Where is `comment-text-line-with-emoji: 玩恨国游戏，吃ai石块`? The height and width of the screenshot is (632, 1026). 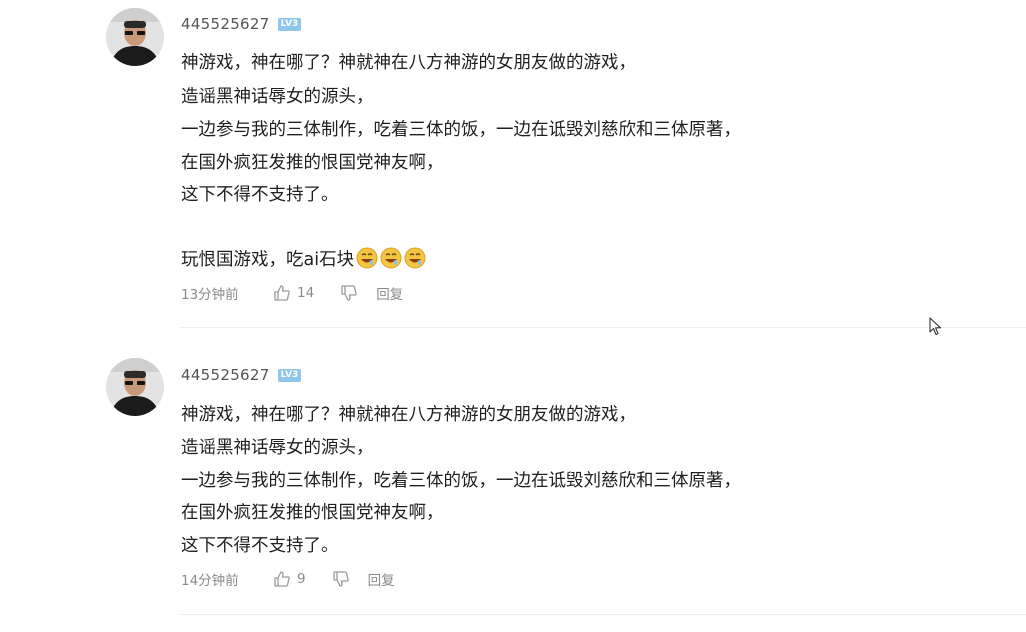
comment-text-line-with-emoji: 玩恨国游戏，吃ai石块 is located at coordinates (303, 259).